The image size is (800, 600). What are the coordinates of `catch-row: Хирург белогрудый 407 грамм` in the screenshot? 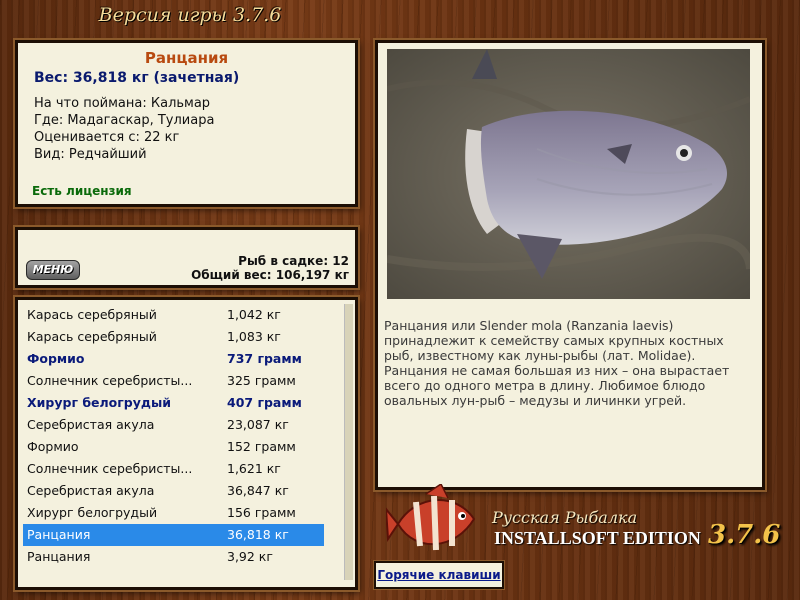 It's located at (173, 403).